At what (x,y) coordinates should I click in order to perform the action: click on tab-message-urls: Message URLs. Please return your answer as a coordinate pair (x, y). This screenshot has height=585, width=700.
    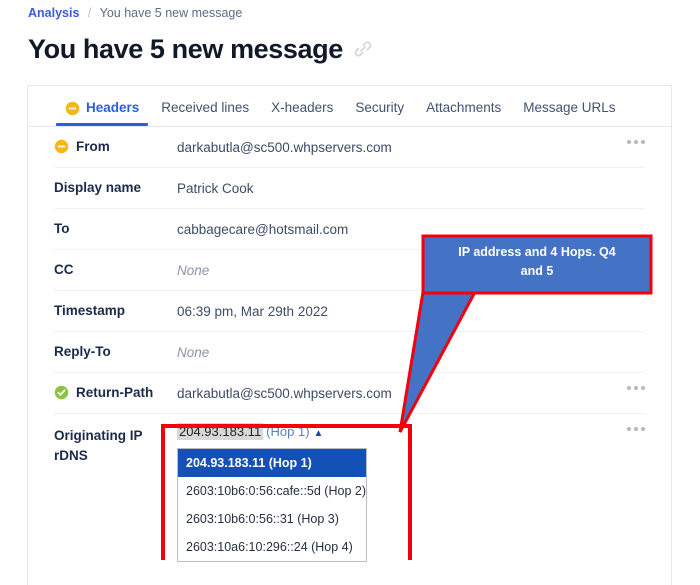
    Looking at the image, I should click on (569, 113).